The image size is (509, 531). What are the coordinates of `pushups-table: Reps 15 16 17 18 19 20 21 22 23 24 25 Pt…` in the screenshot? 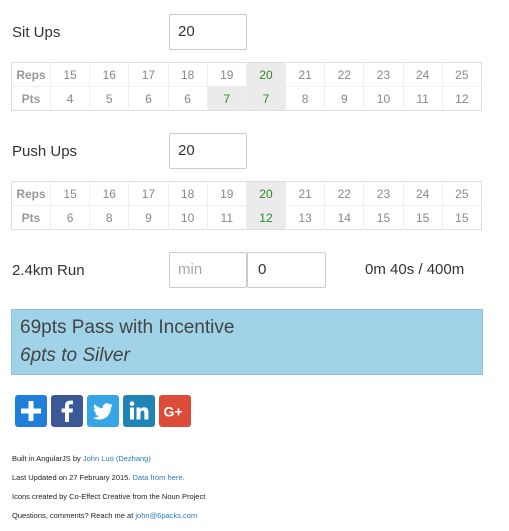 It's located at (246, 205).